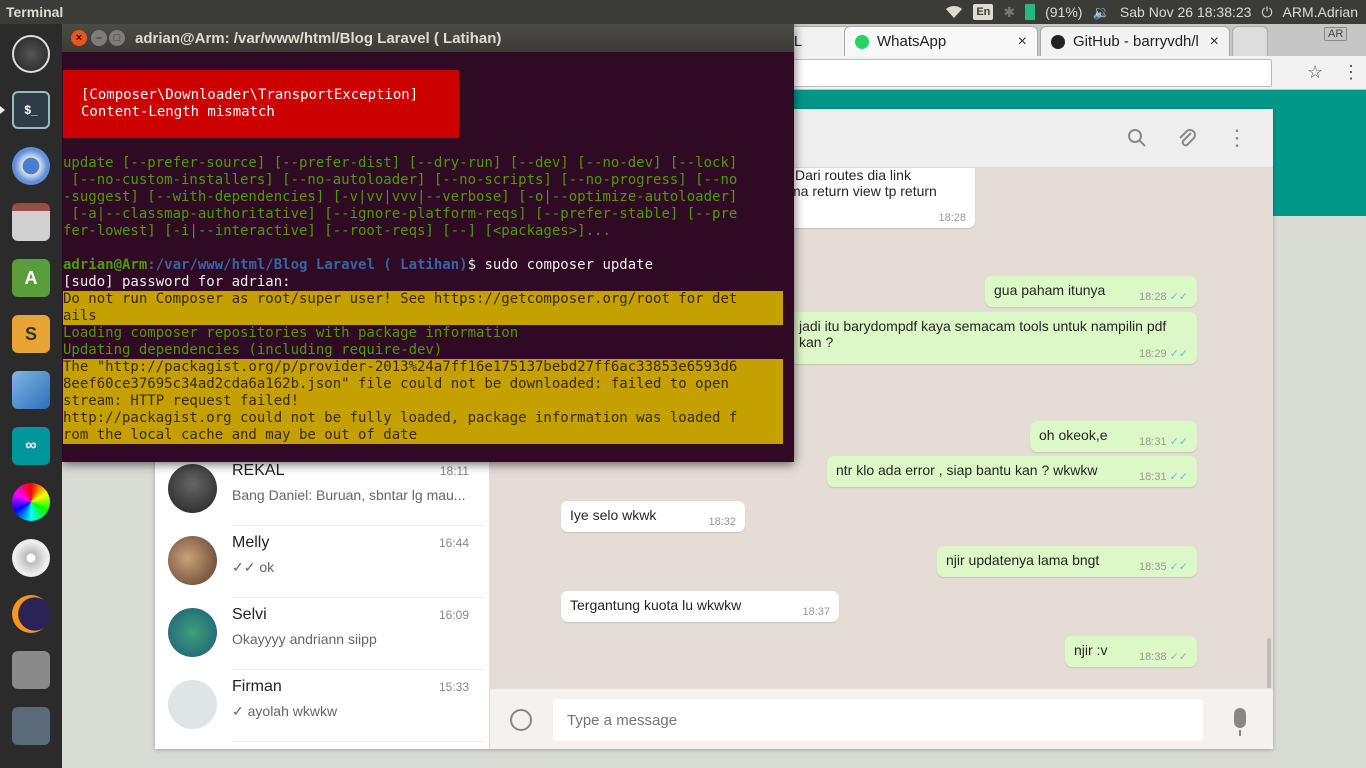  I want to click on compose-bar, so click(881, 718).